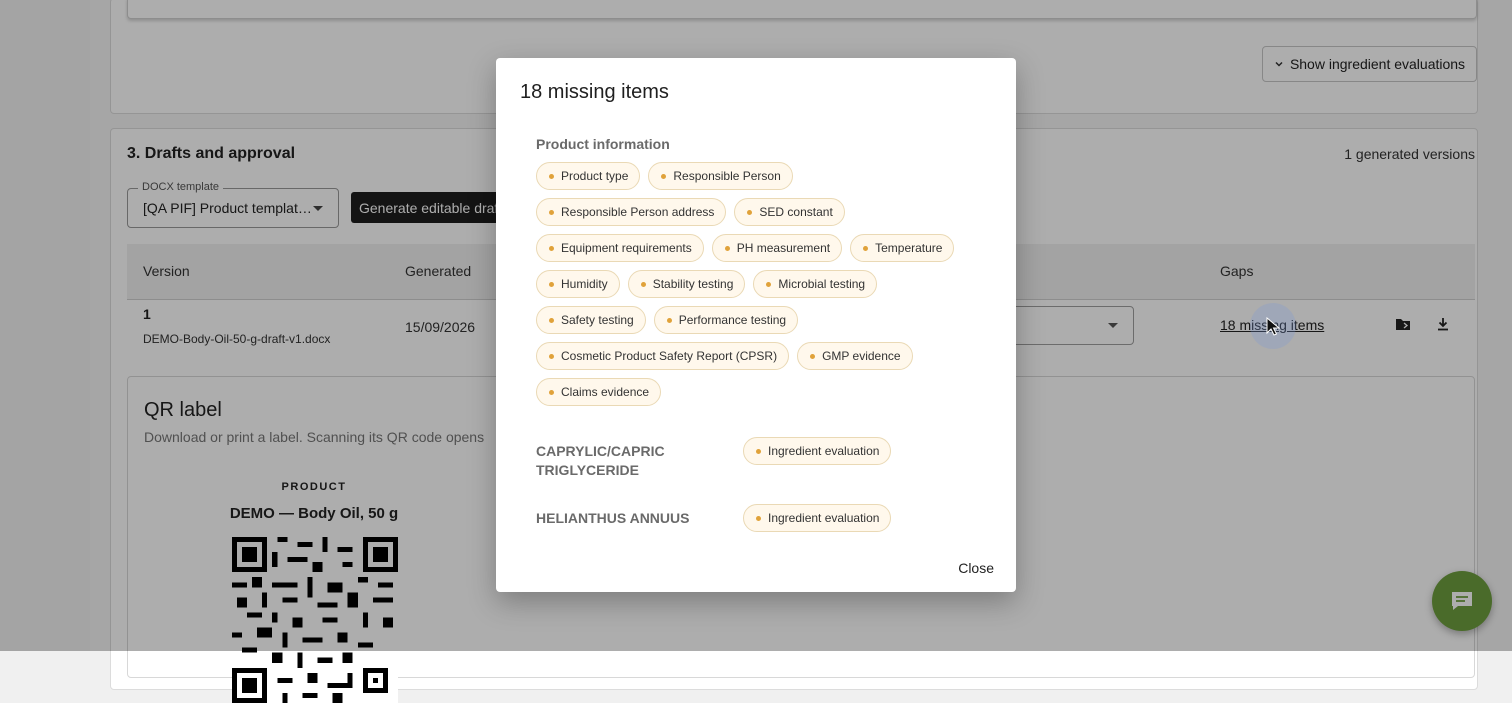 This screenshot has height=703, width=1512. I want to click on ingredient-row: HELIANTHUS ANNUUS Ingredient evaluation, so click(761, 518).